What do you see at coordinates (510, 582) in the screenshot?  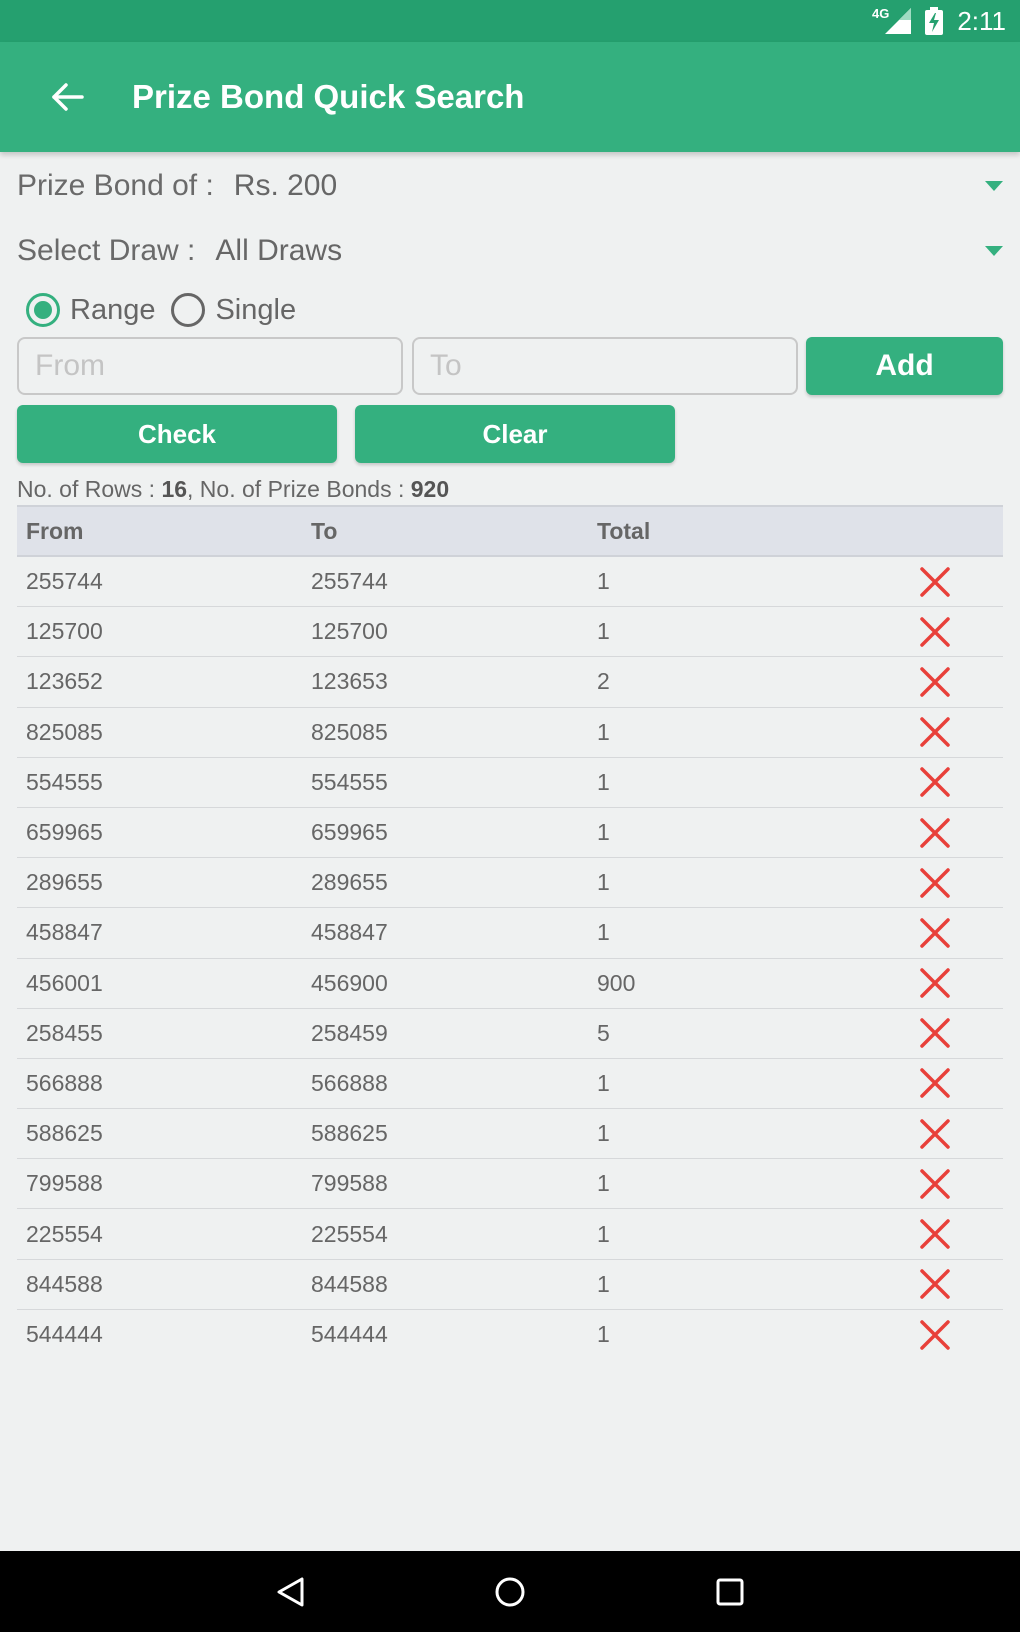 I see `table-row: 255744 255744 1` at bounding box center [510, 582].